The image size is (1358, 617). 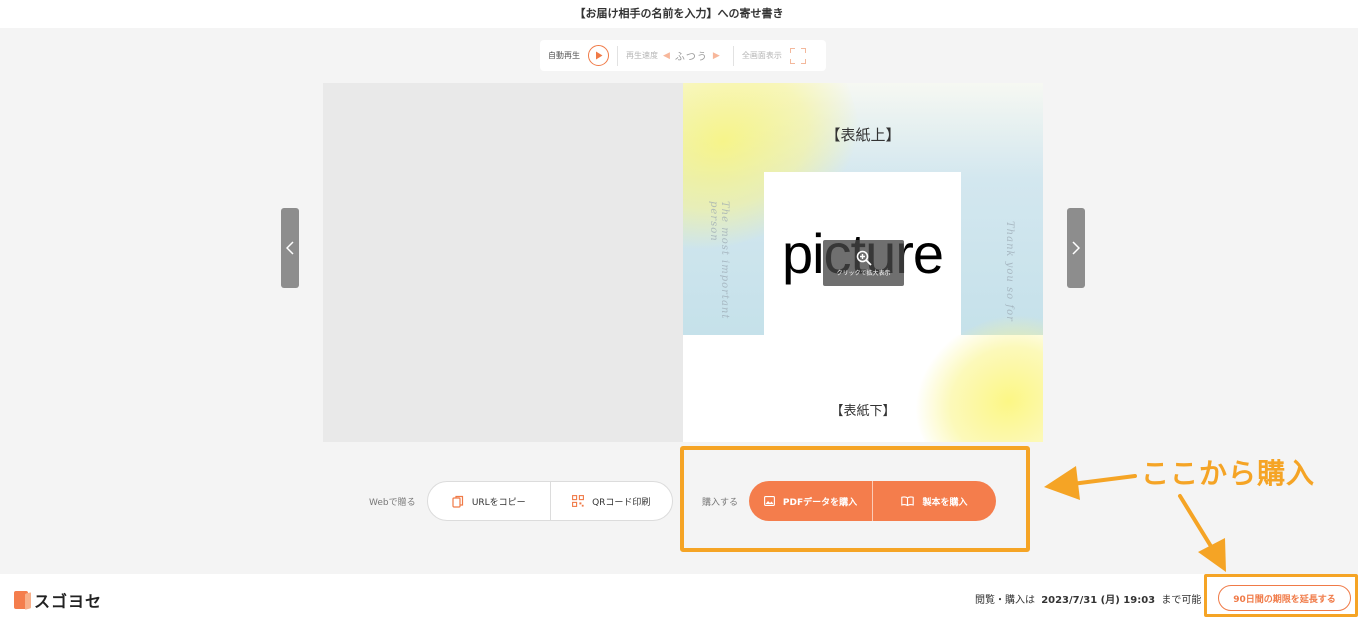 I want to click on deadline-notice: 閲覧・購入は 2023/7/31 (月) 19:03 まで可能, so click(x=1088, y=598).